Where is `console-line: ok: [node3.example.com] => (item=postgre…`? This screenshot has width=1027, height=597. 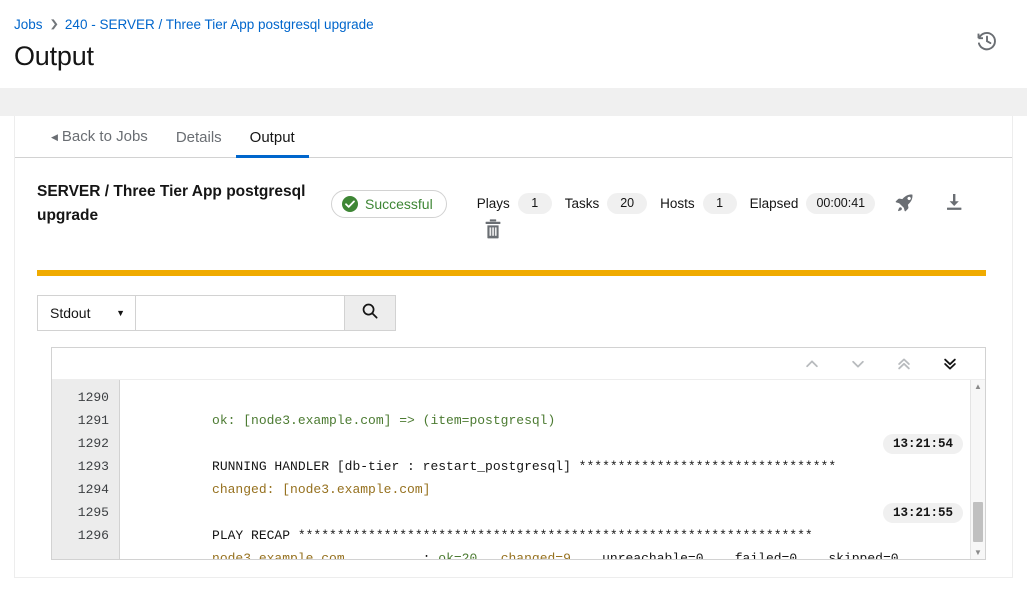 console-line: ok: [node3.example.com] => (item=postgre… is located at coordinates (559, 407).